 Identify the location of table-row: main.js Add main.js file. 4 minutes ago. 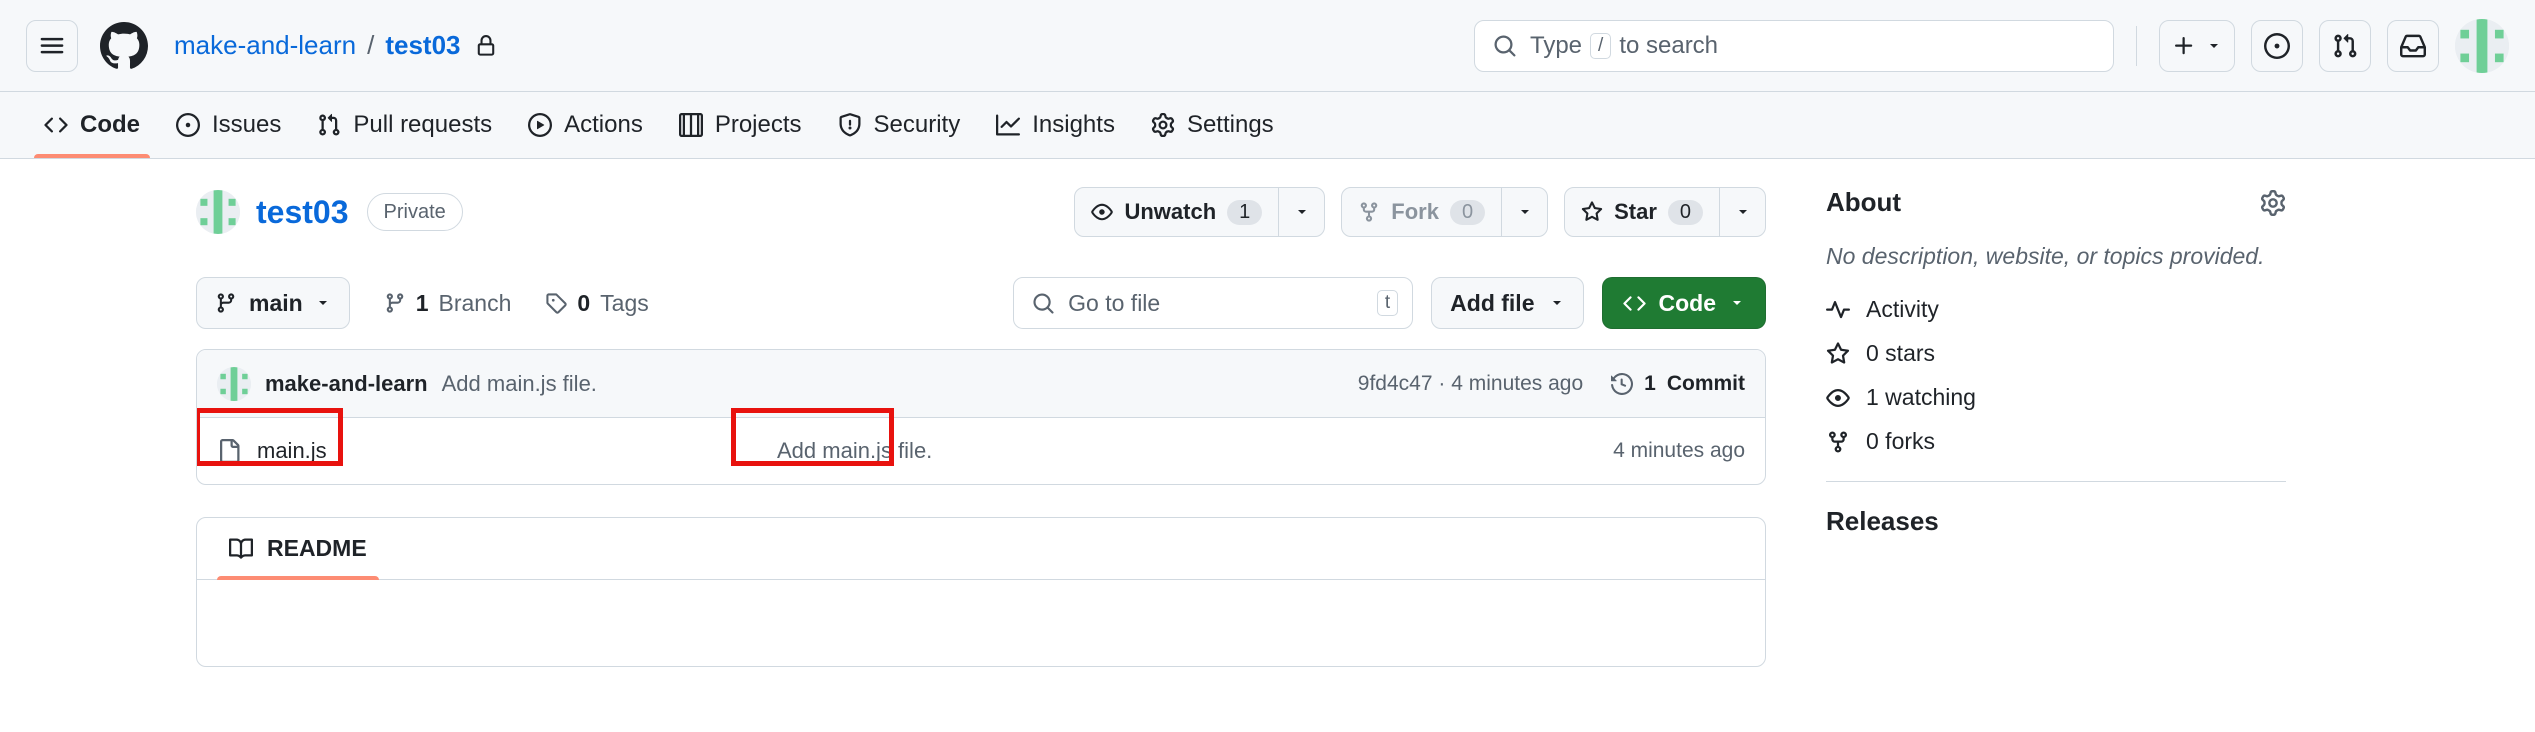
(981, 446).